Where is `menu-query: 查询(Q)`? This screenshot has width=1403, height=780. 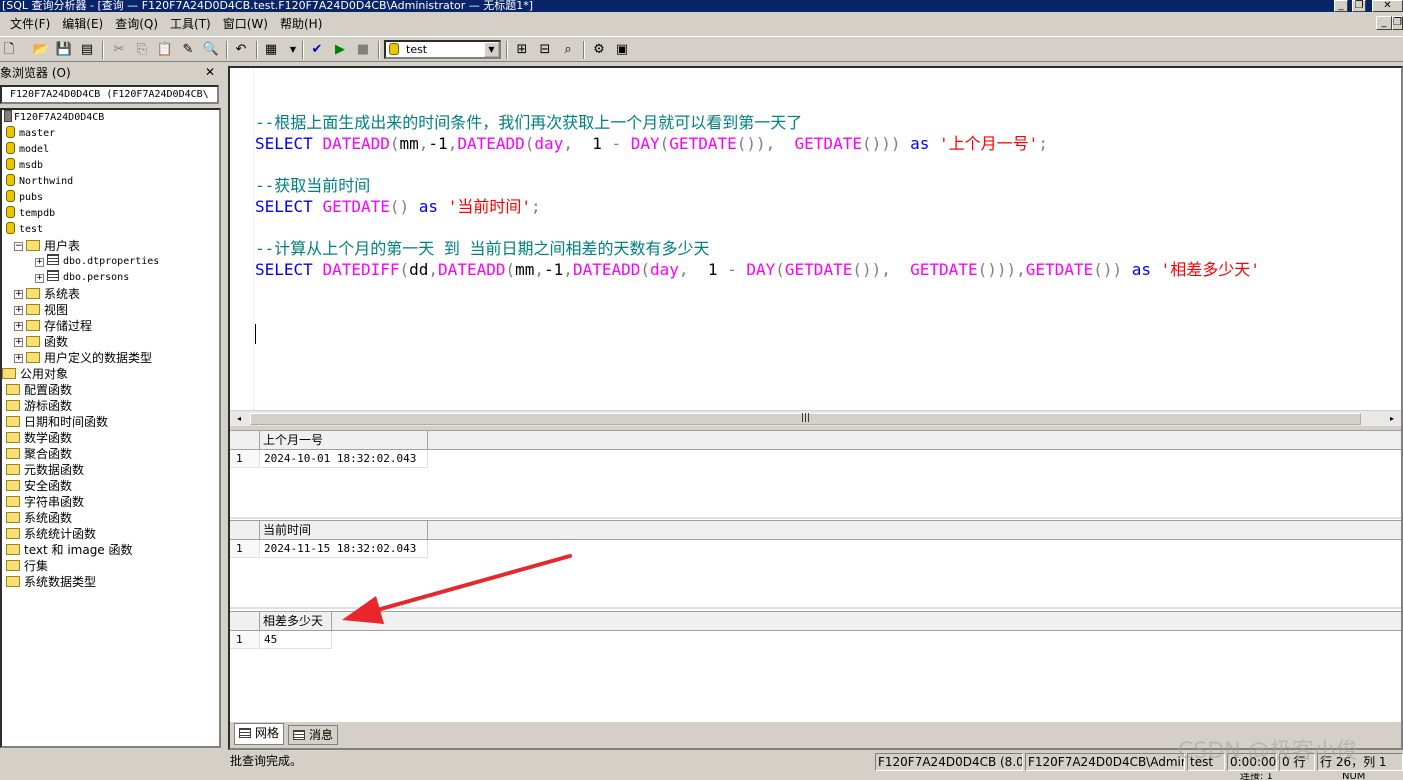
menu-query: 查询(Q) is located at coordinates (136, 24).